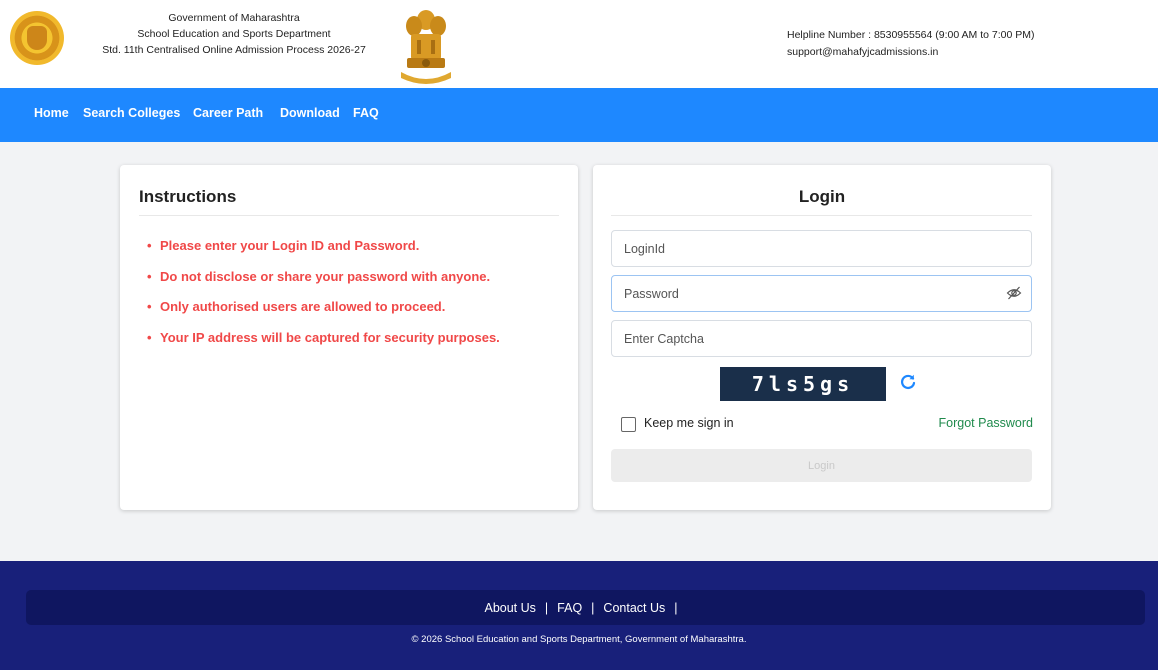 The width and height of the screenshot is (1158, 670). I want to click on header-line-1: Government of Maharashtra, so click(234, 18).